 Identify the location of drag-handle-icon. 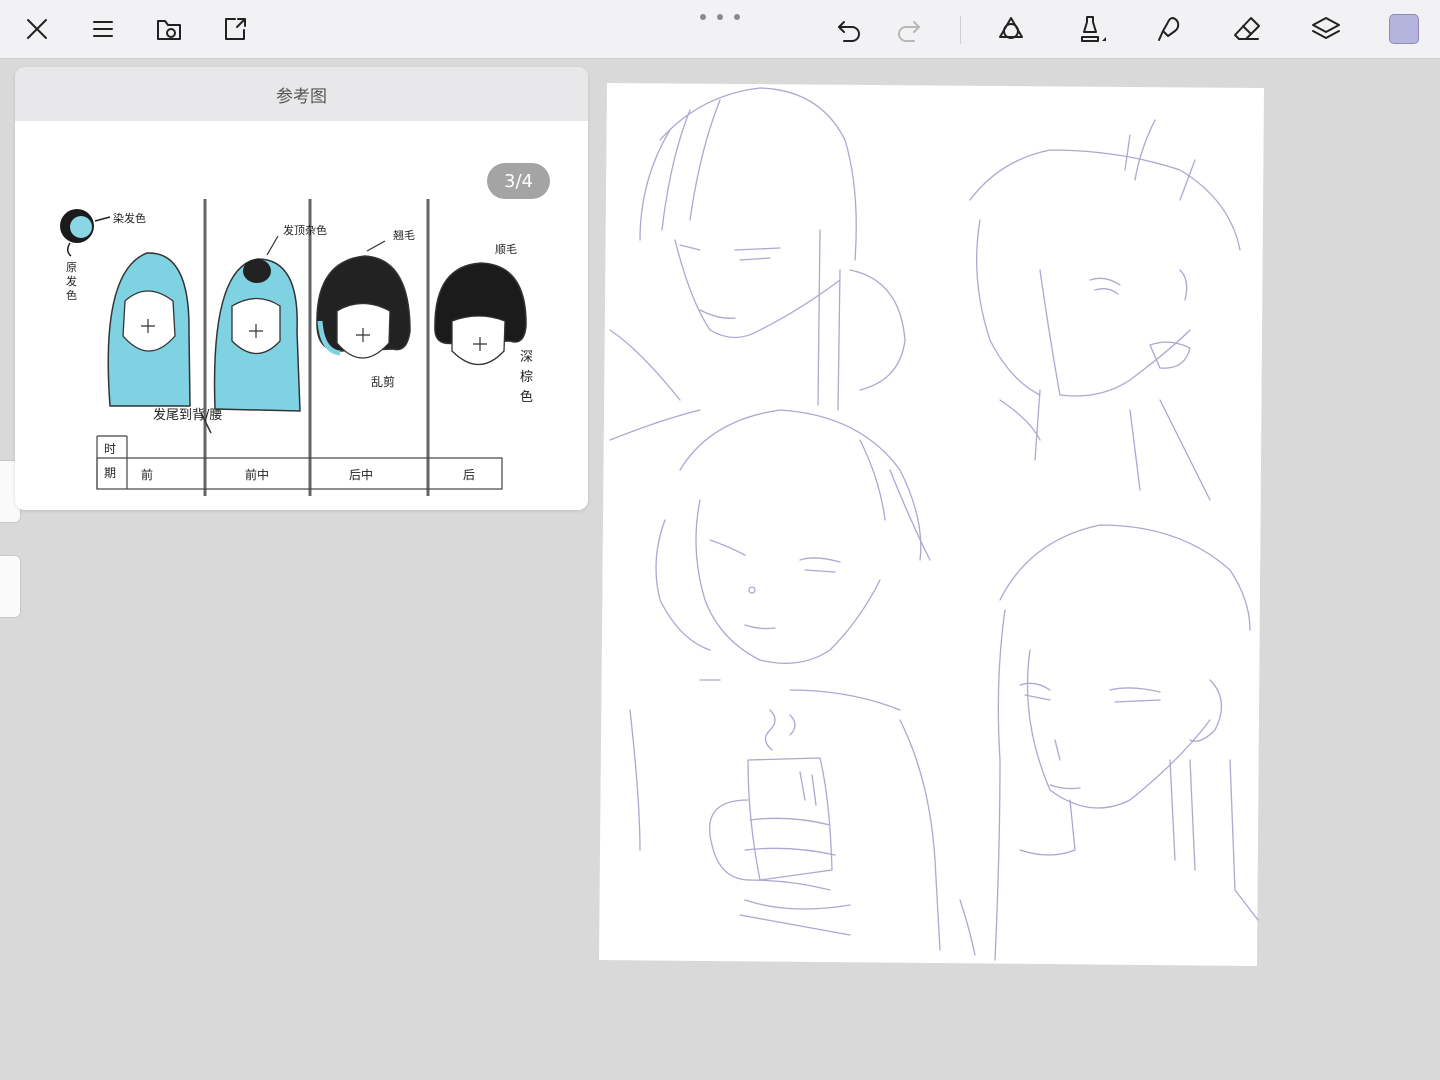
(720, 17).